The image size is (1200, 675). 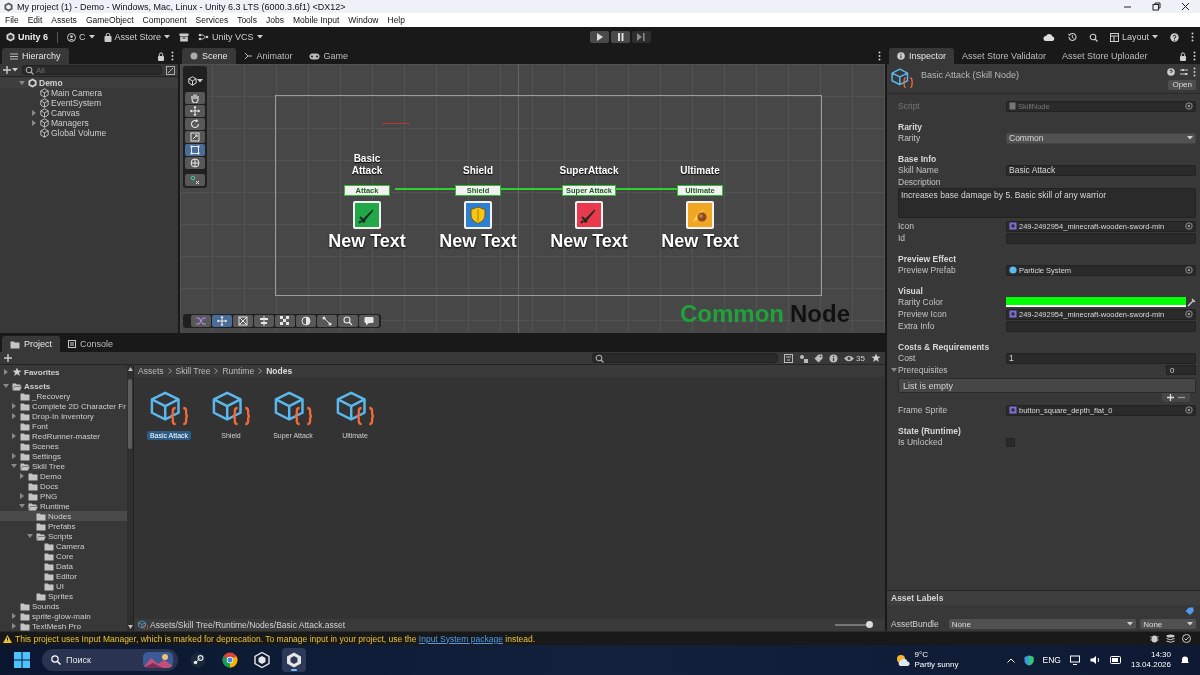 I want to click on scene-filter-icon, so click(x=170, y=70).